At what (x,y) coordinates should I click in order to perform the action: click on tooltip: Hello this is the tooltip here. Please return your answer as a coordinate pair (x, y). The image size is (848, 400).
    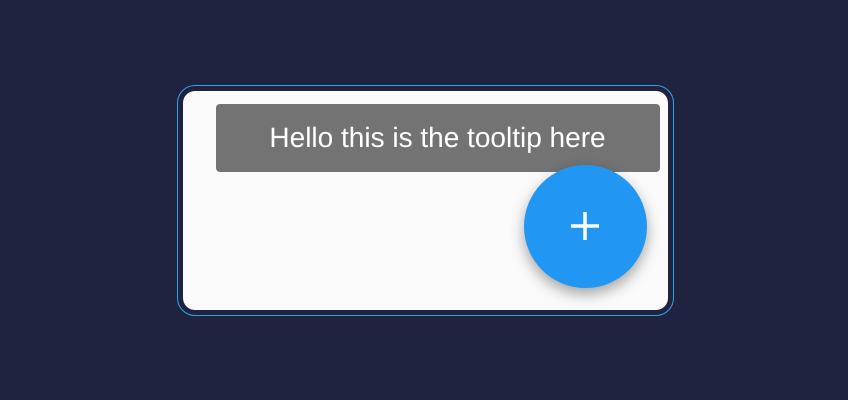
    Looking at the image, I should click on (438, 138).